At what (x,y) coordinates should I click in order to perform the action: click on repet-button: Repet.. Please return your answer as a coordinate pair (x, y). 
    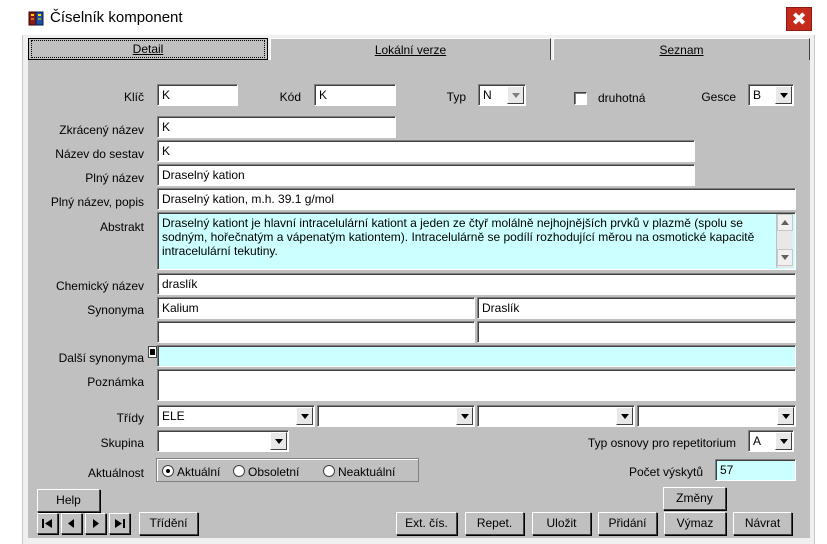
    Looking at the image, I should click on (494, 523).